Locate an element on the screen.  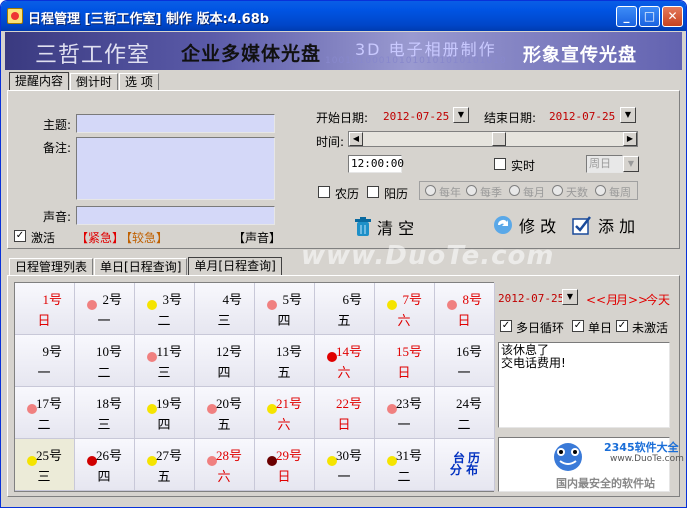
sound-button: 【声音】 is located at coordinates (257, 237).